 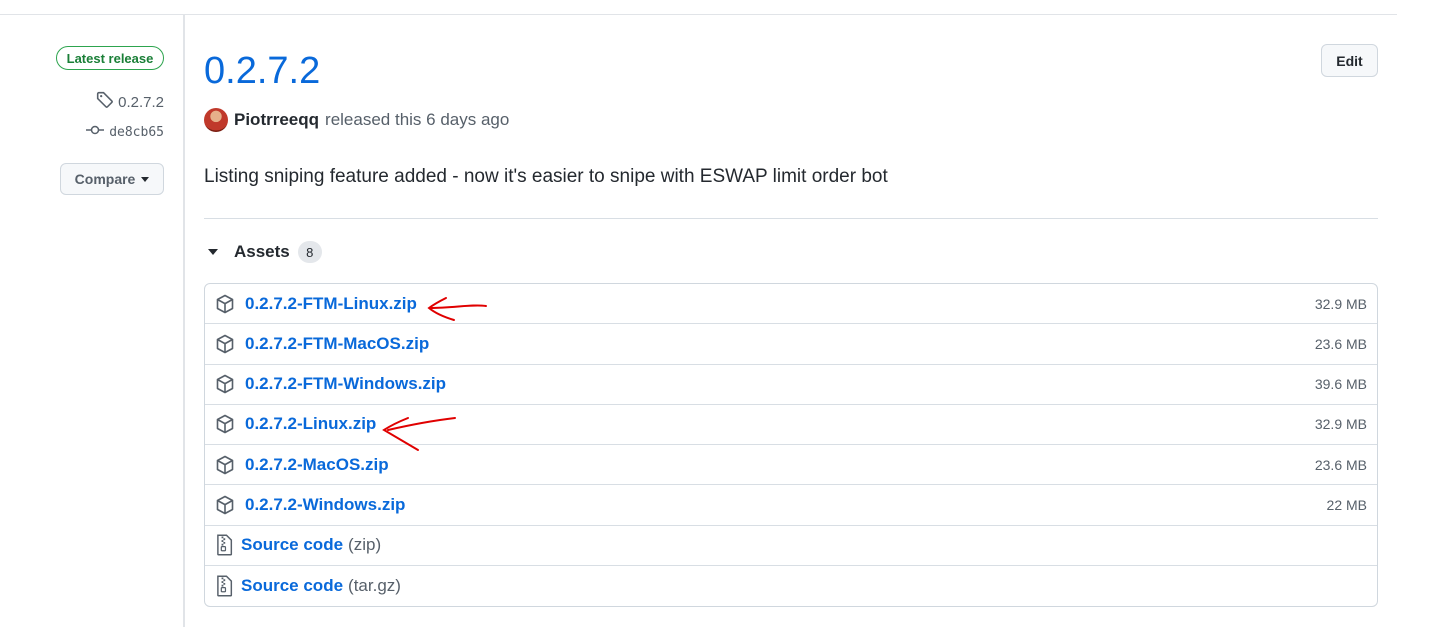 I want to click on asset-size: 39.6 MB, so click(x=1340, y=384).